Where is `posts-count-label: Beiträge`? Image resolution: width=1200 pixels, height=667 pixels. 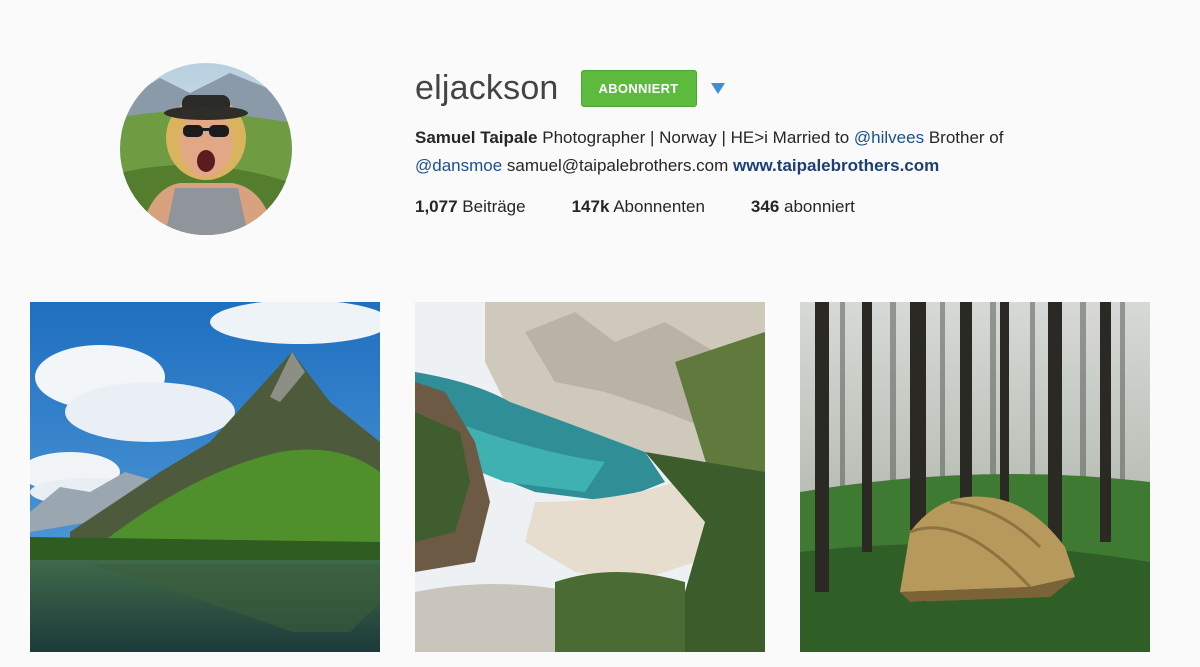 posts-count-label: Beiträge is located at coordinates (491, 206).